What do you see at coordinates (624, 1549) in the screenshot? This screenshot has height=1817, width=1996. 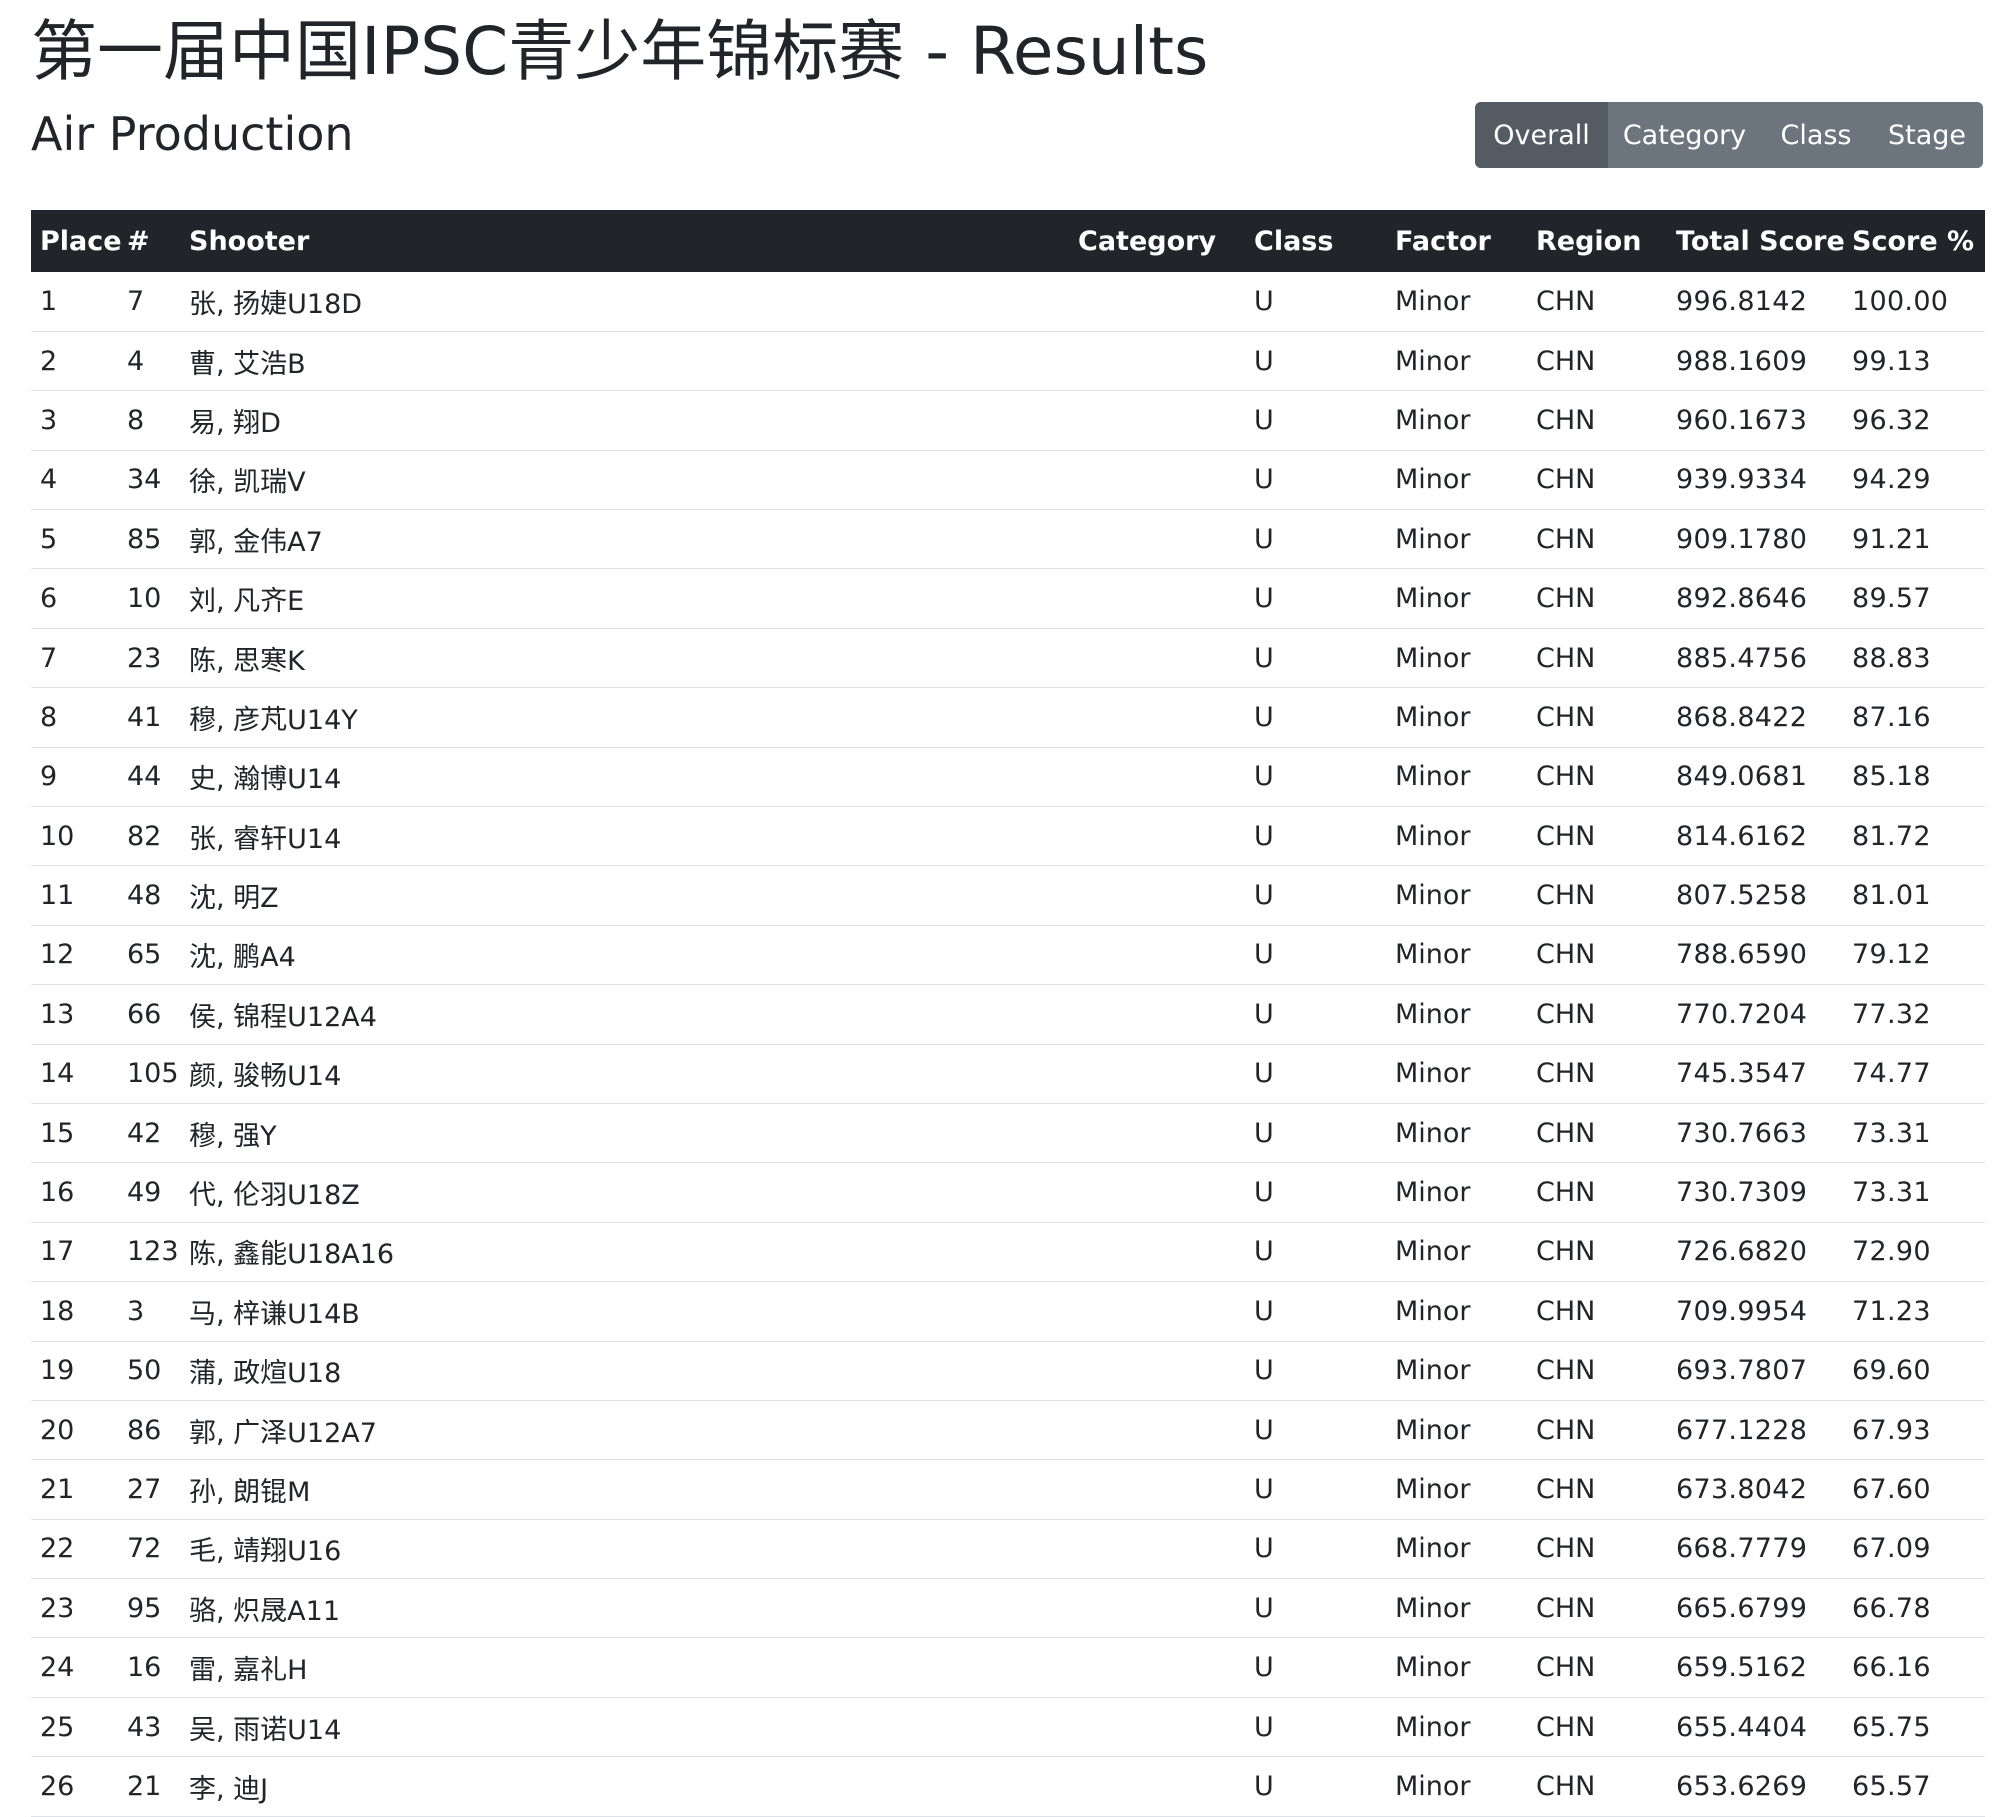 I see `cell-shooter: 毛, 靖翔U16` at bounding box center [624, 1549].